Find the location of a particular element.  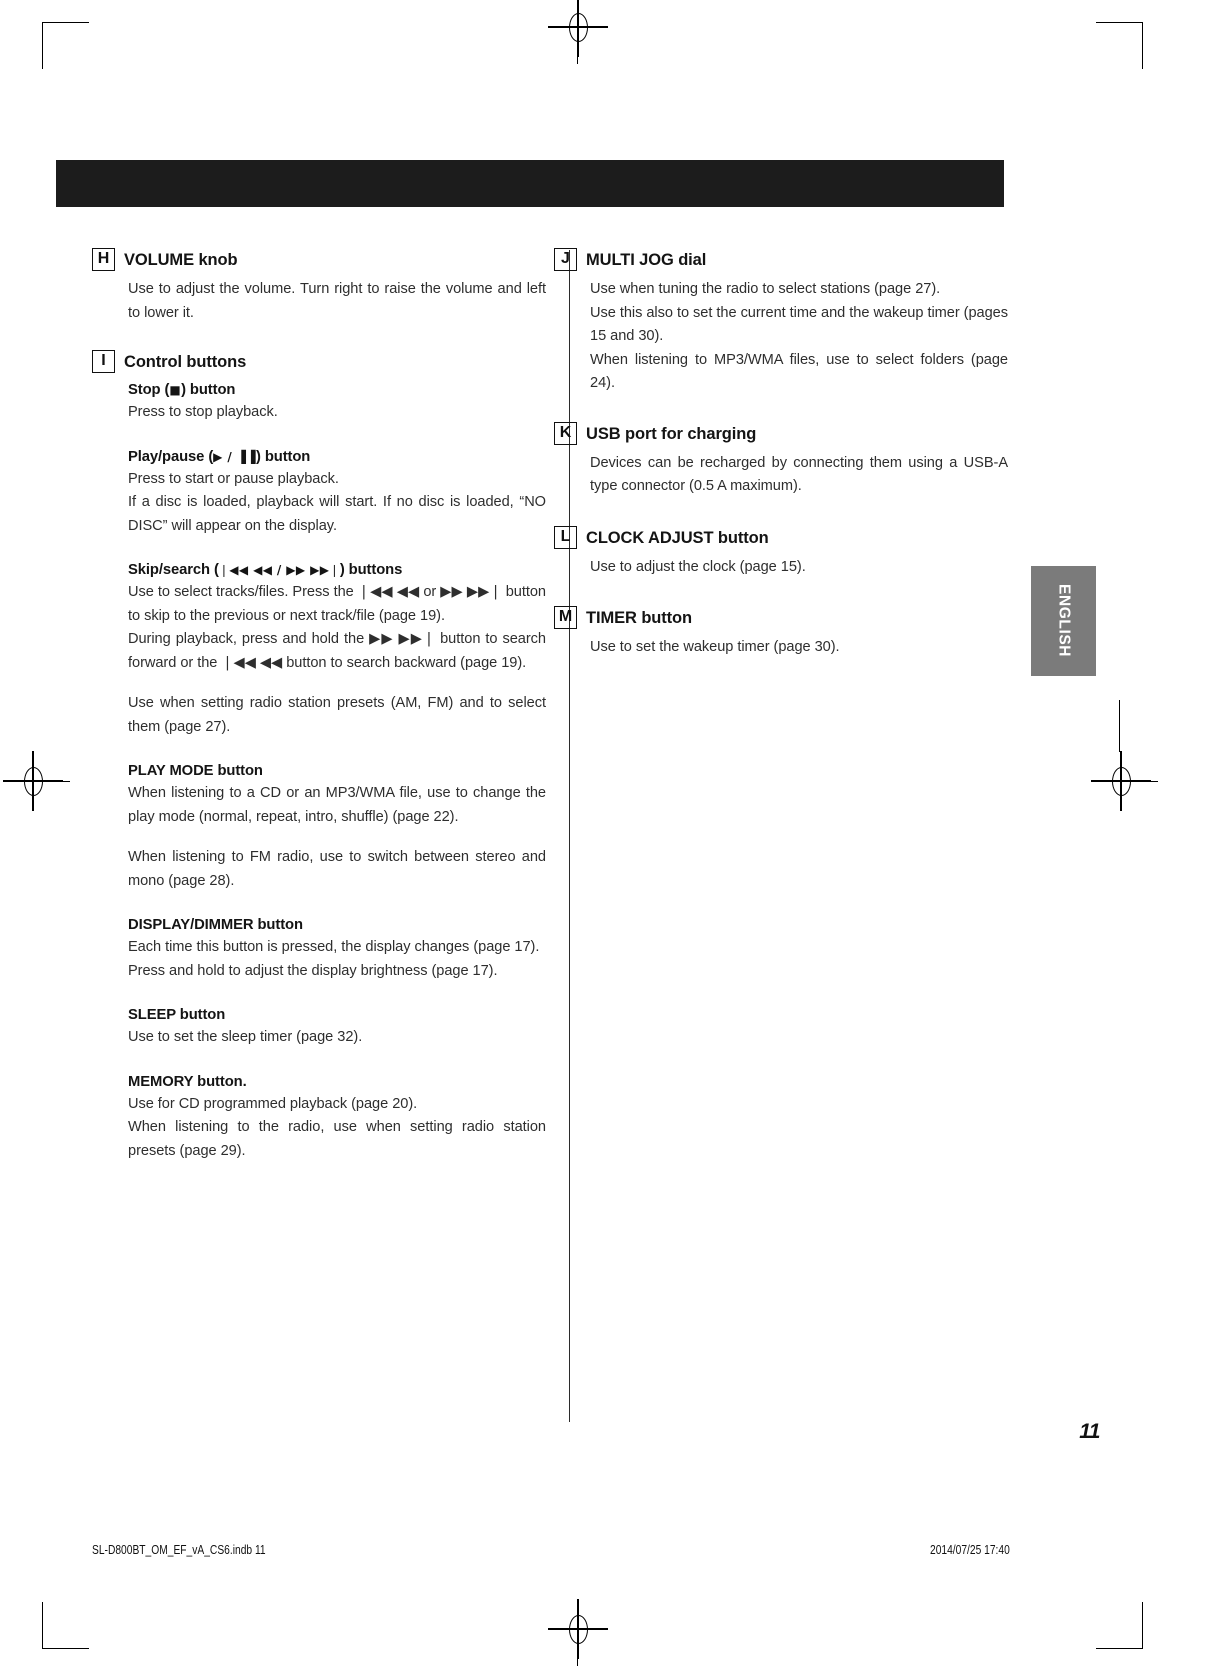

trim-tick-right-middle is located at coordinates (1132, 782).